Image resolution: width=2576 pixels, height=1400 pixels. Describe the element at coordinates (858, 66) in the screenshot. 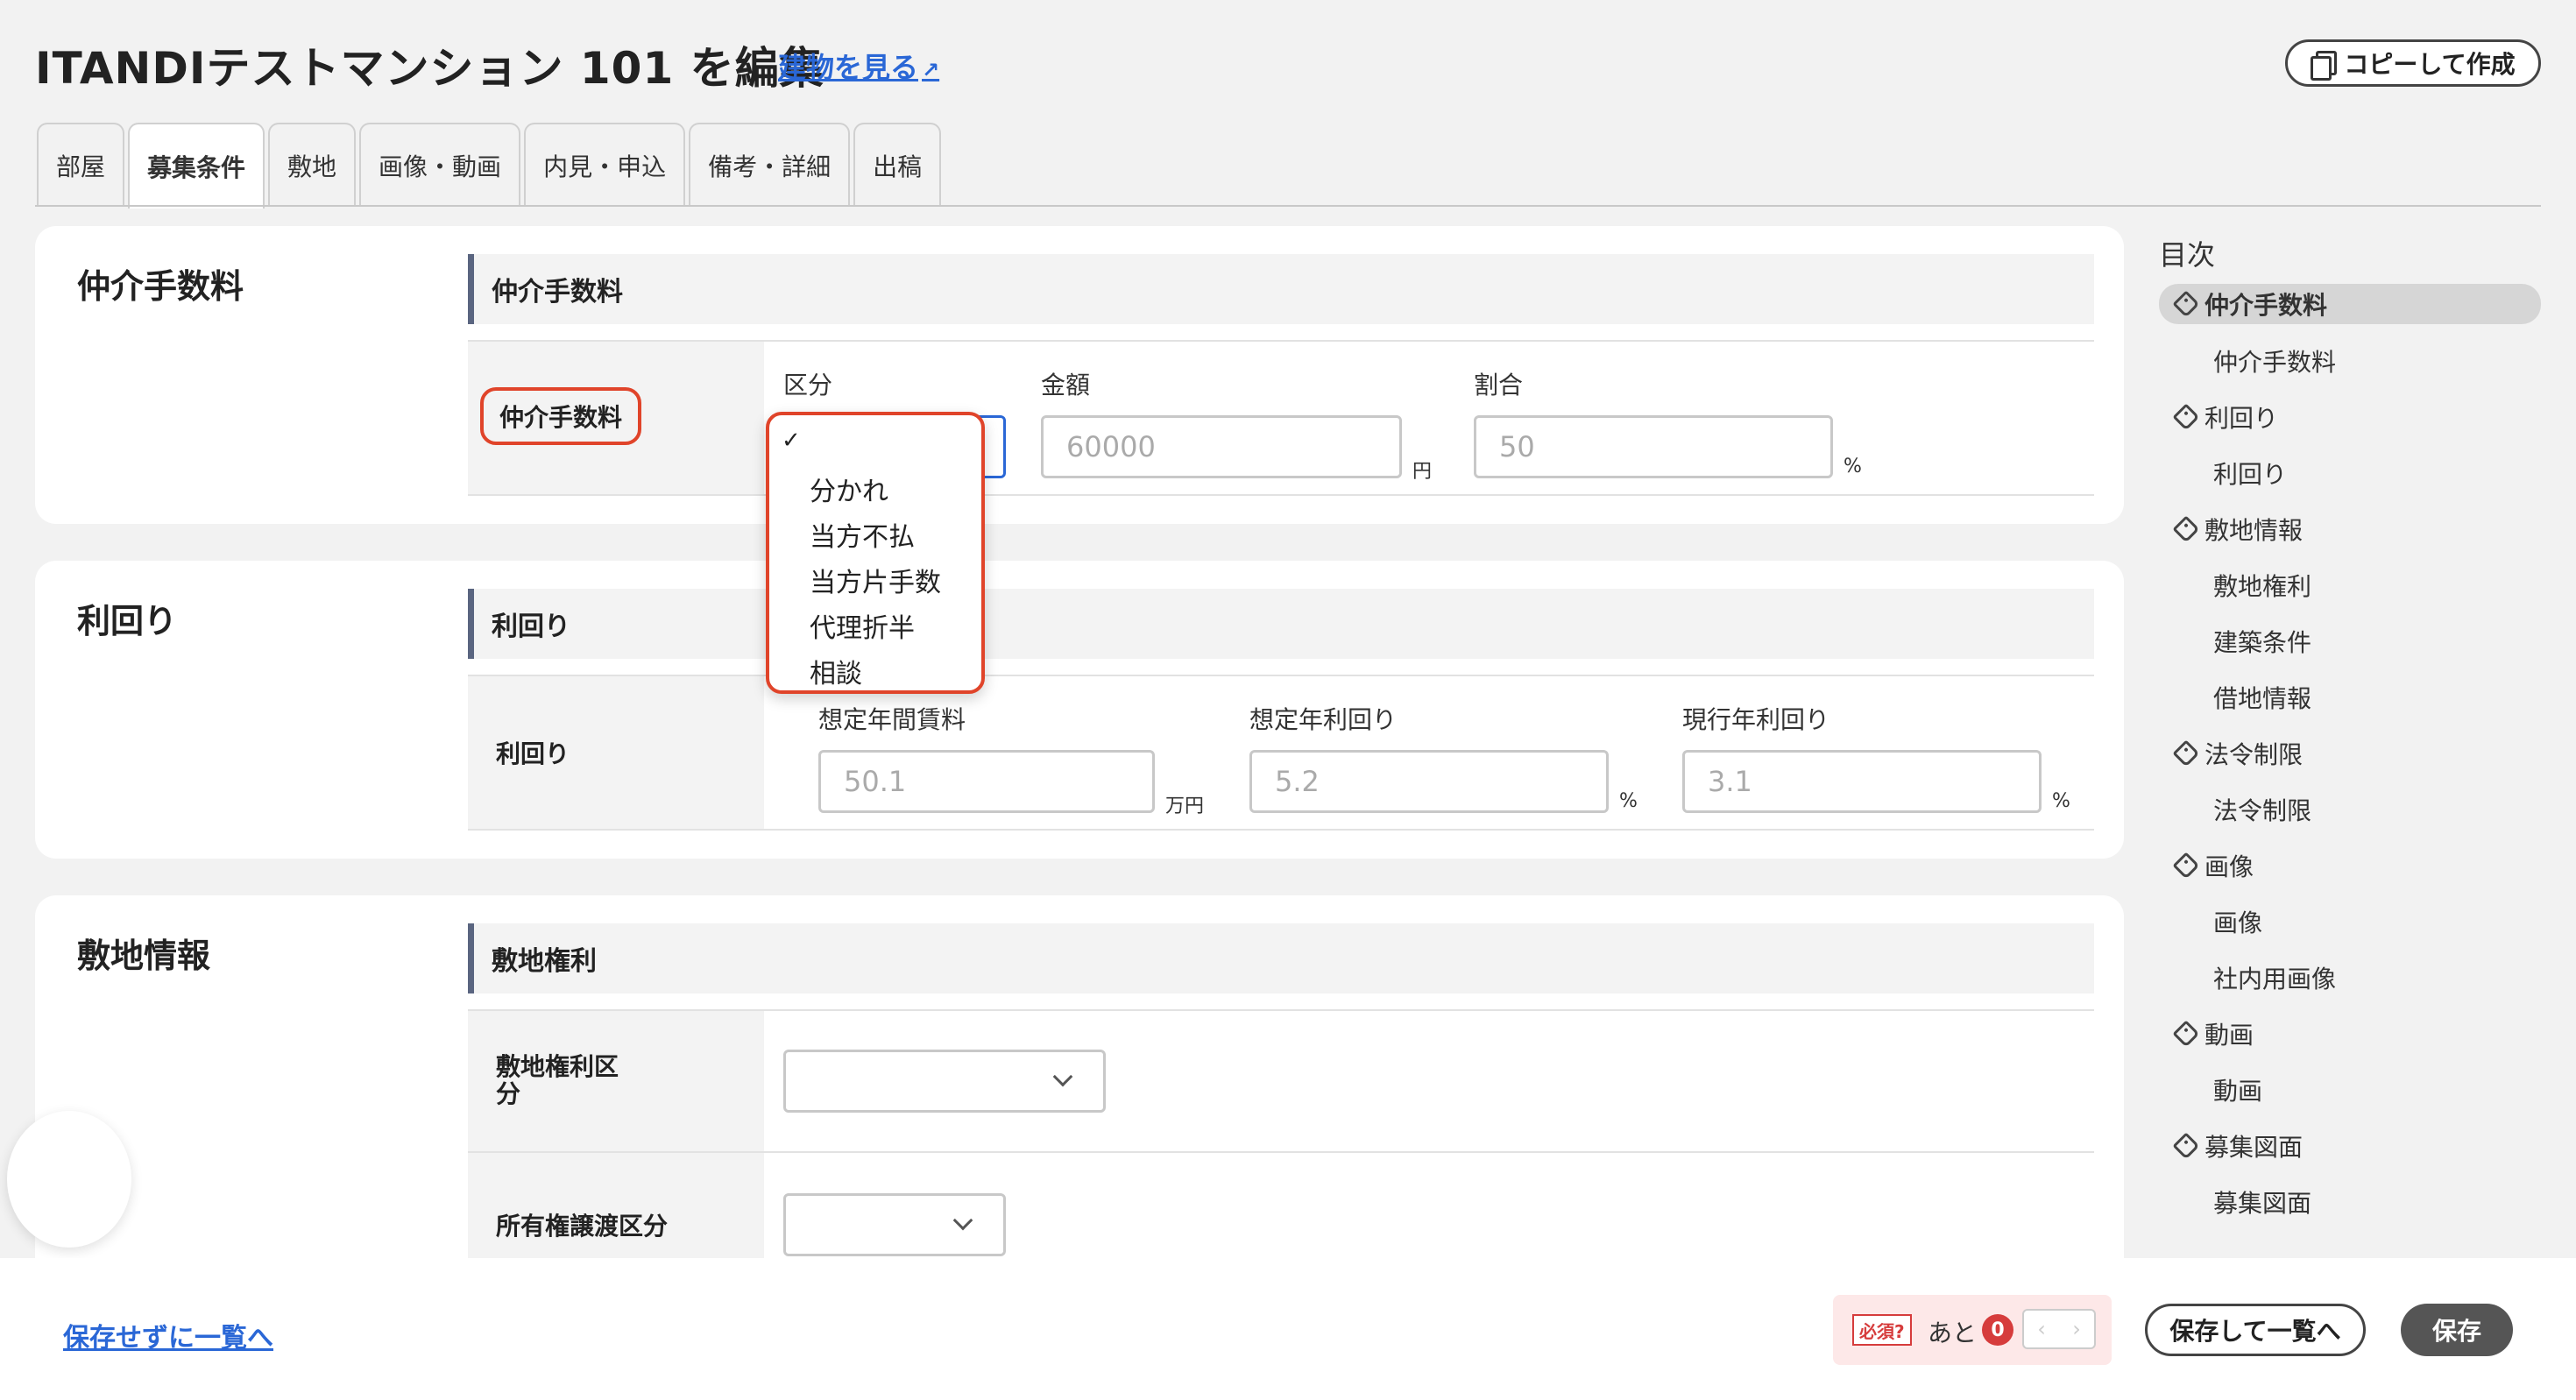

I see `view-building-link: 建物を見る ↗` at that location.